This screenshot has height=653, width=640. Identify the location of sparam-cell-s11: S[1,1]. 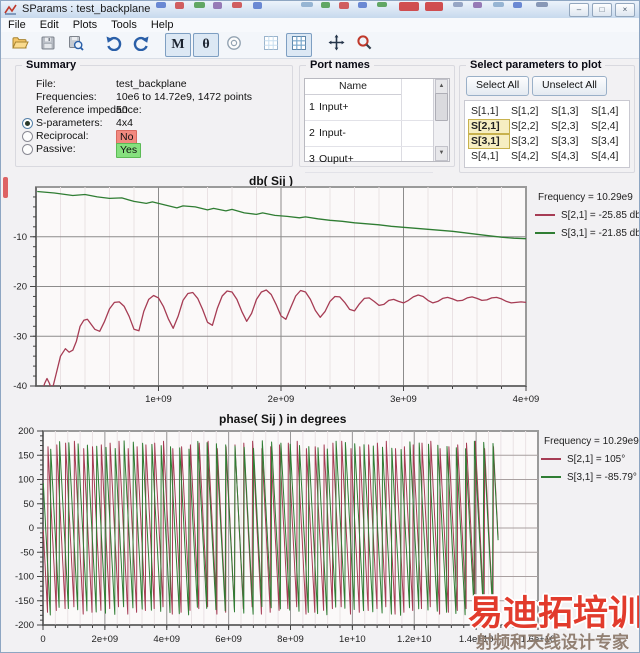
(489, 111).